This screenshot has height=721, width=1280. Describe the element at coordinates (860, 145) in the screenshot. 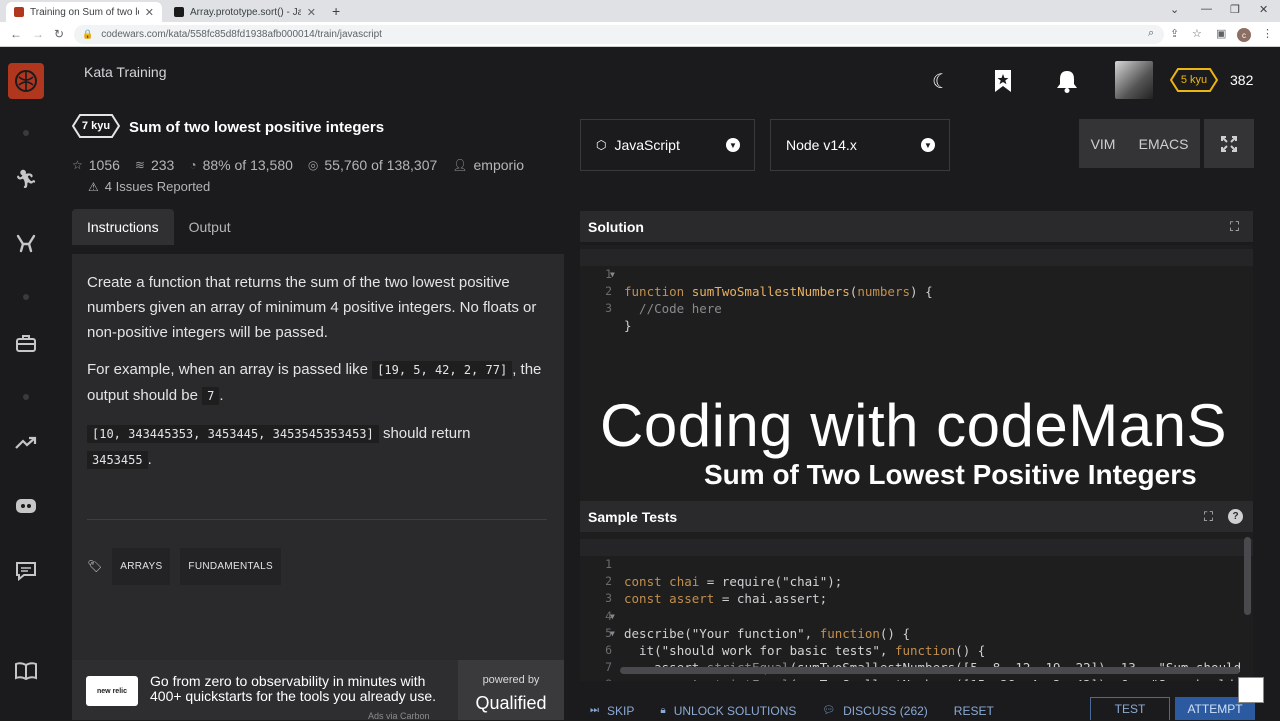

I see `runtime-select: Node v14.x ▼` at that location.